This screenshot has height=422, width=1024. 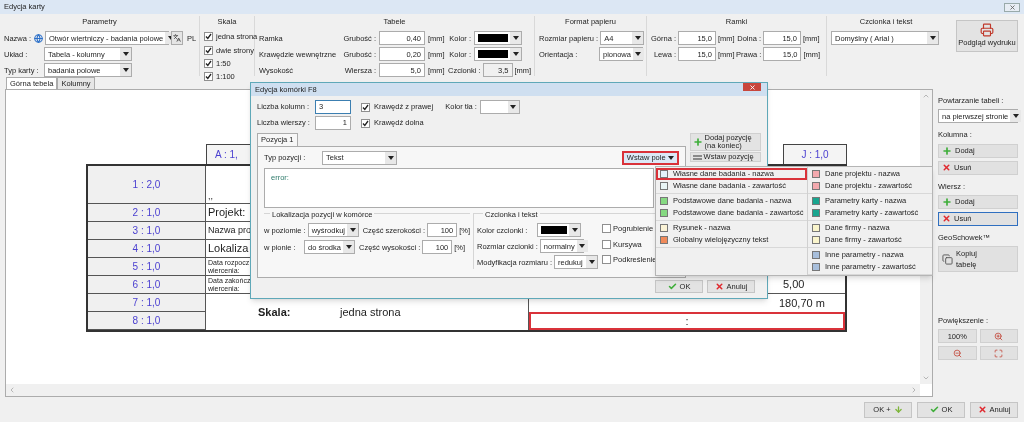 I want to click on cell-value: jedna strona, so click(x=370, y=312).